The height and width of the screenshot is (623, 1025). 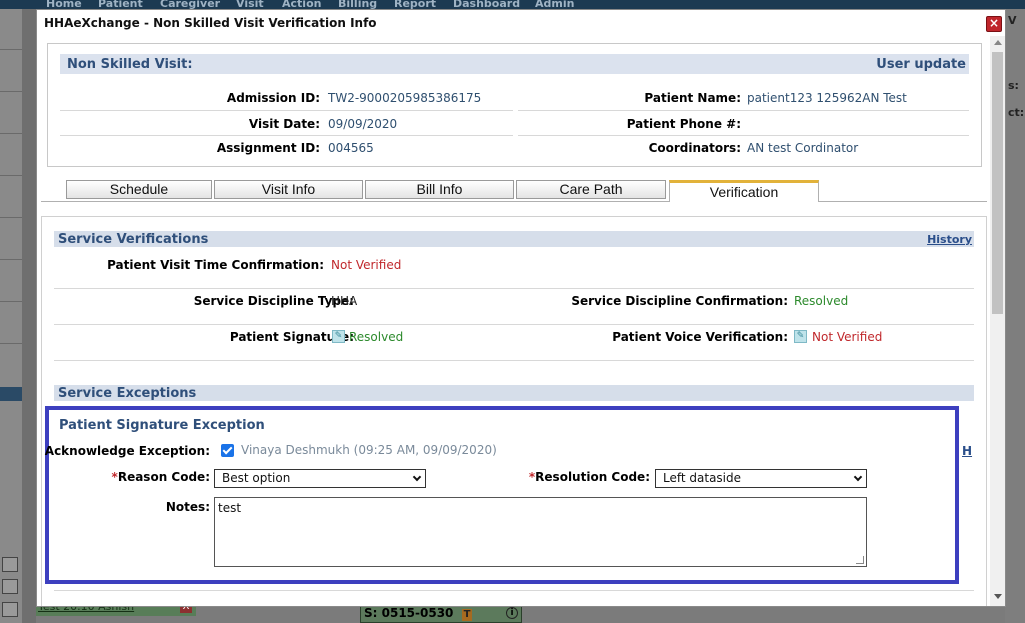 What do you see at coordinates (366, 265) in the screenshot?
I see `visit-time-confirmation-value: Not Verified` at bounding box center [366, 265].